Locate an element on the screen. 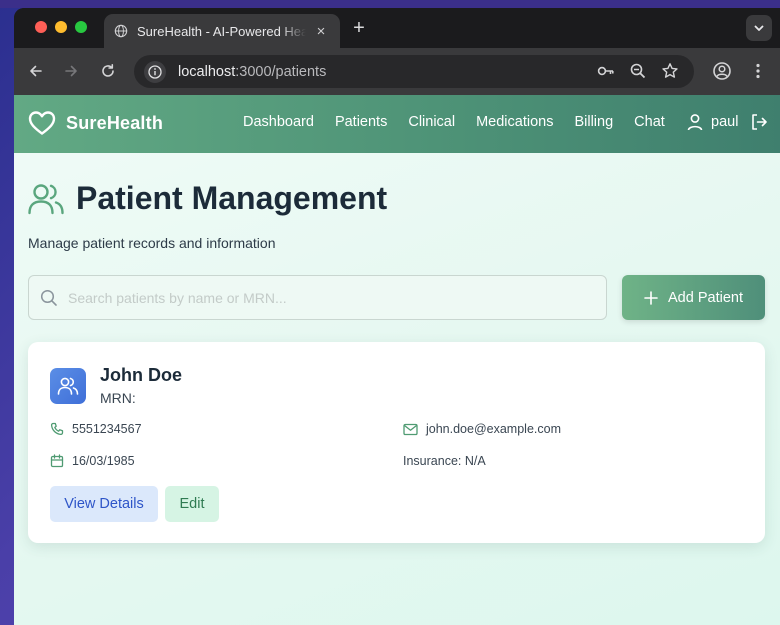 The width and height of the screenshot is (780, 625). minimize-window-button is located at coordinates (61, 27).